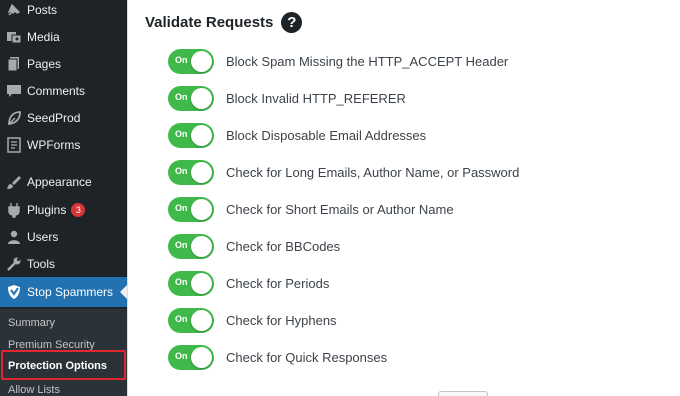 The width and height of the screenshot is (680, 396). I want to click on sidebar-item-label: Stop Spammers, so click(70, 292).